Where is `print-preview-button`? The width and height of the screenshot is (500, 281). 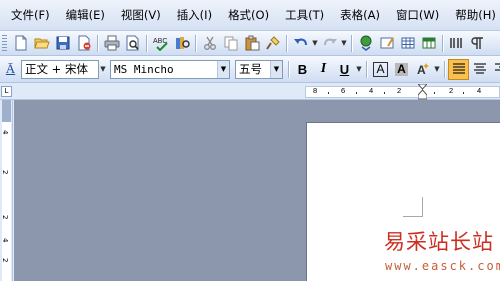
print-preview-button is located at coordinates (132, 43).